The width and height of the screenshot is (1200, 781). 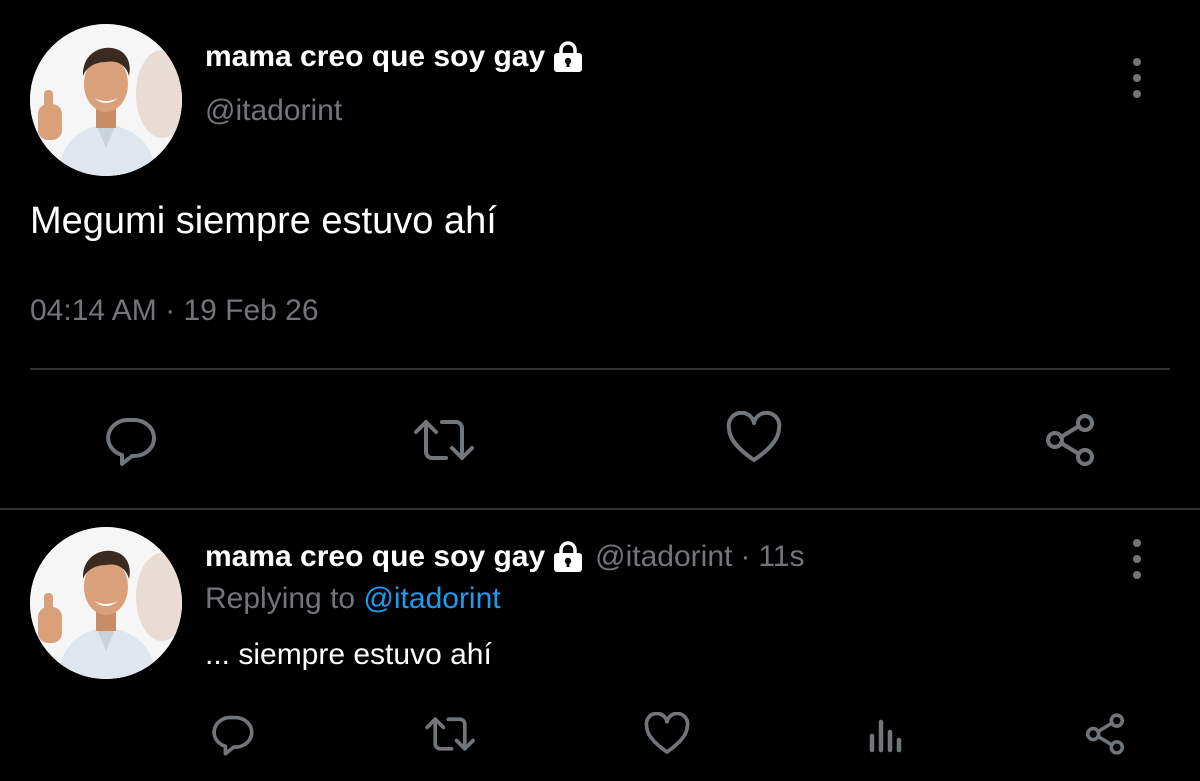 What do you see at coordinates (781, 557) in the screenshot?
I see `reply-age: 11s` at bounding box center [781, 557].